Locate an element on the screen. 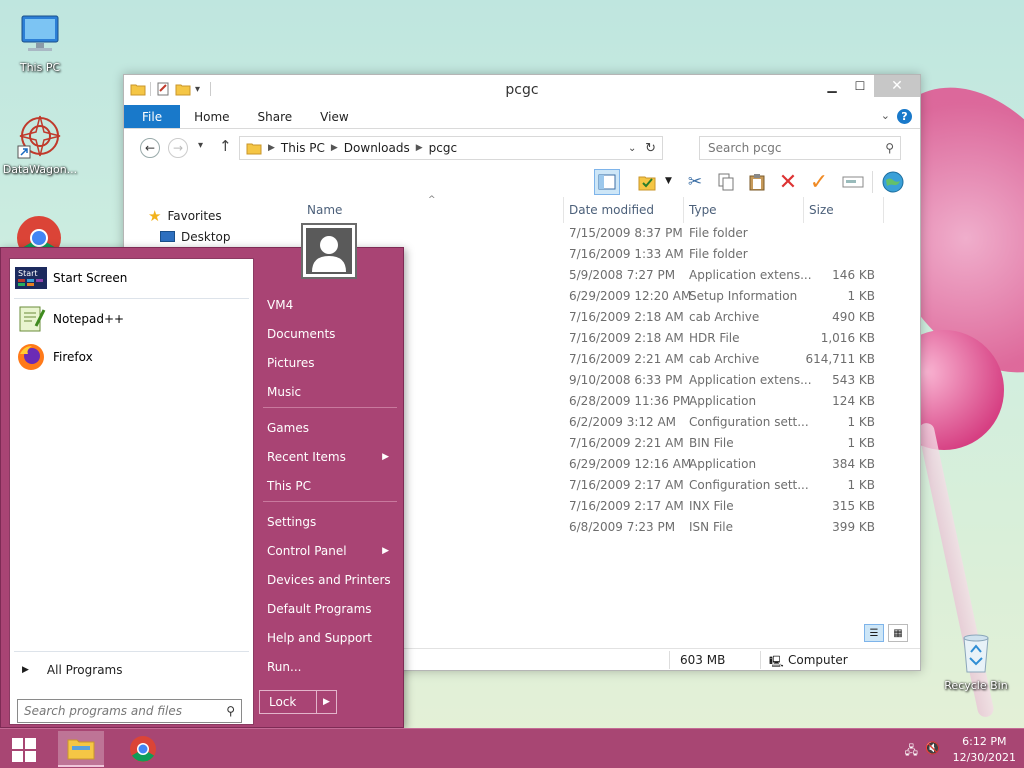  folder-icon is located at coordinates (254, 149).